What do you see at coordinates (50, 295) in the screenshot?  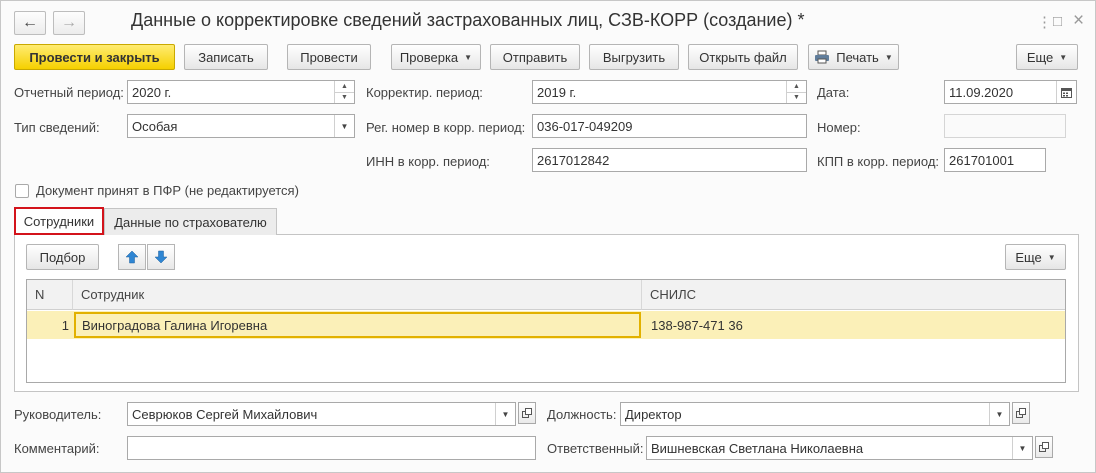 I see `column-header-n: N` at bounding box center [50, 295].